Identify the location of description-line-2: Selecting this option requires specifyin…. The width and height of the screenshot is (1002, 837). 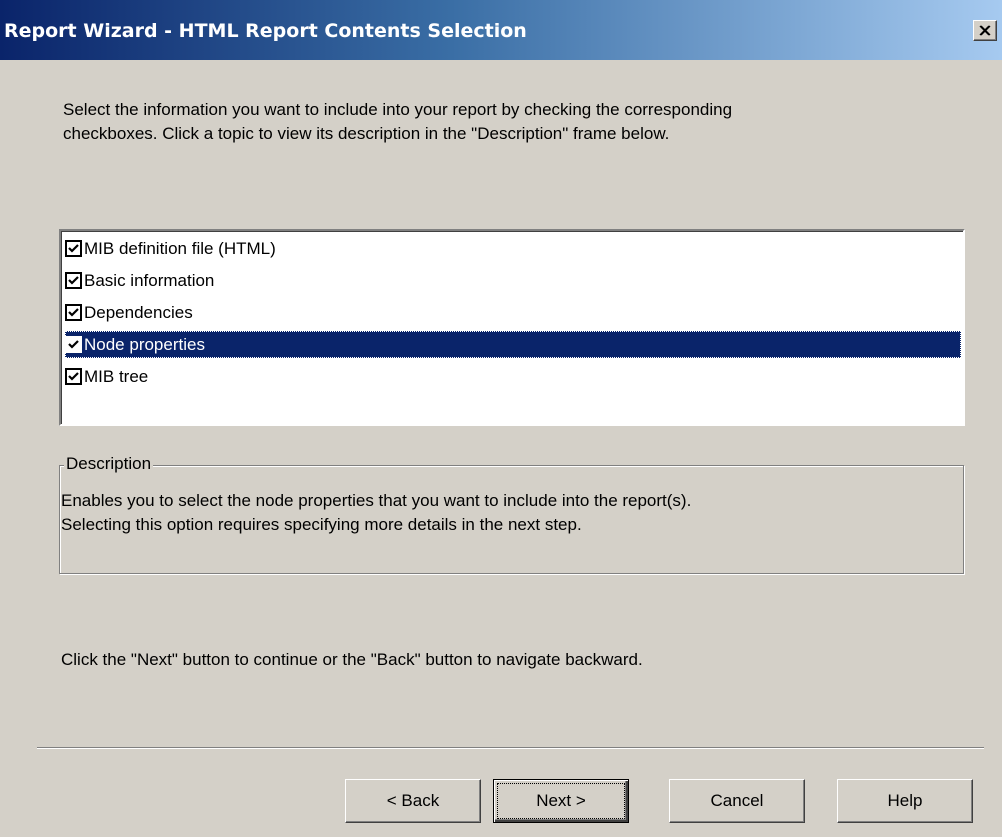
(321, 524).